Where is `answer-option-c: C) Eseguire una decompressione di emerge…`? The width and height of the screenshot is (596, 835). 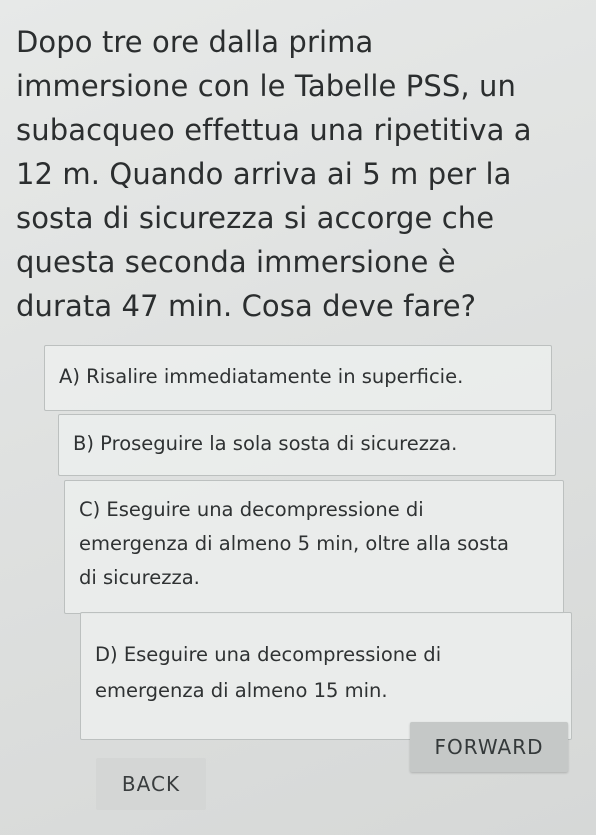 answer-option-c: C) Eseguire una decompressione di emerge… is located at coordinates (314, 547).